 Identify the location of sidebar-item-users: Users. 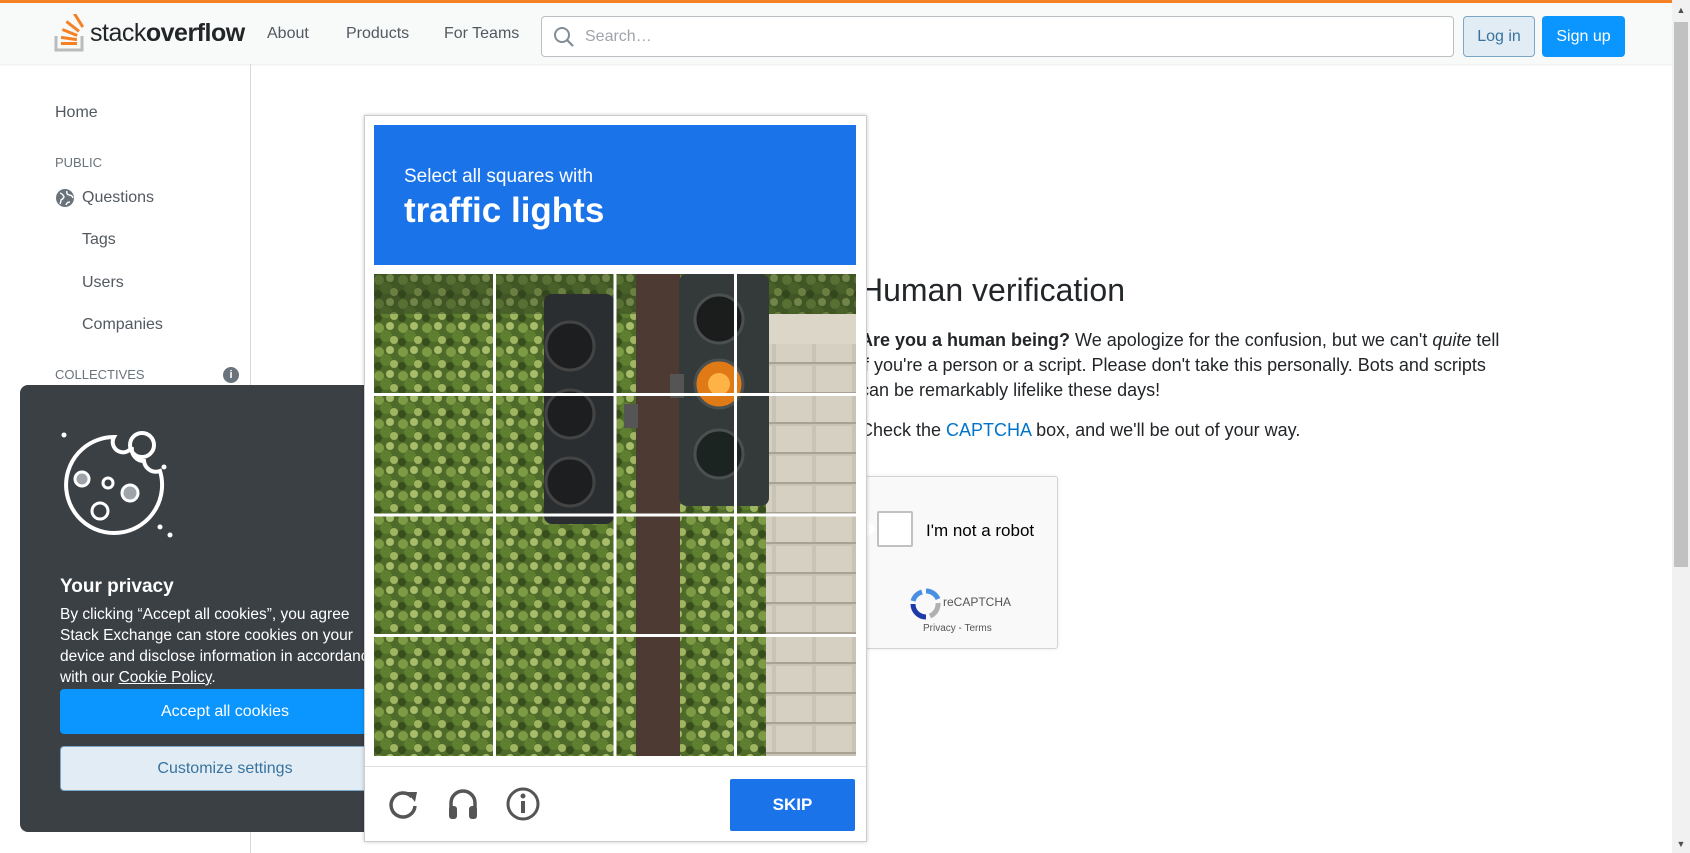
(103, 283).